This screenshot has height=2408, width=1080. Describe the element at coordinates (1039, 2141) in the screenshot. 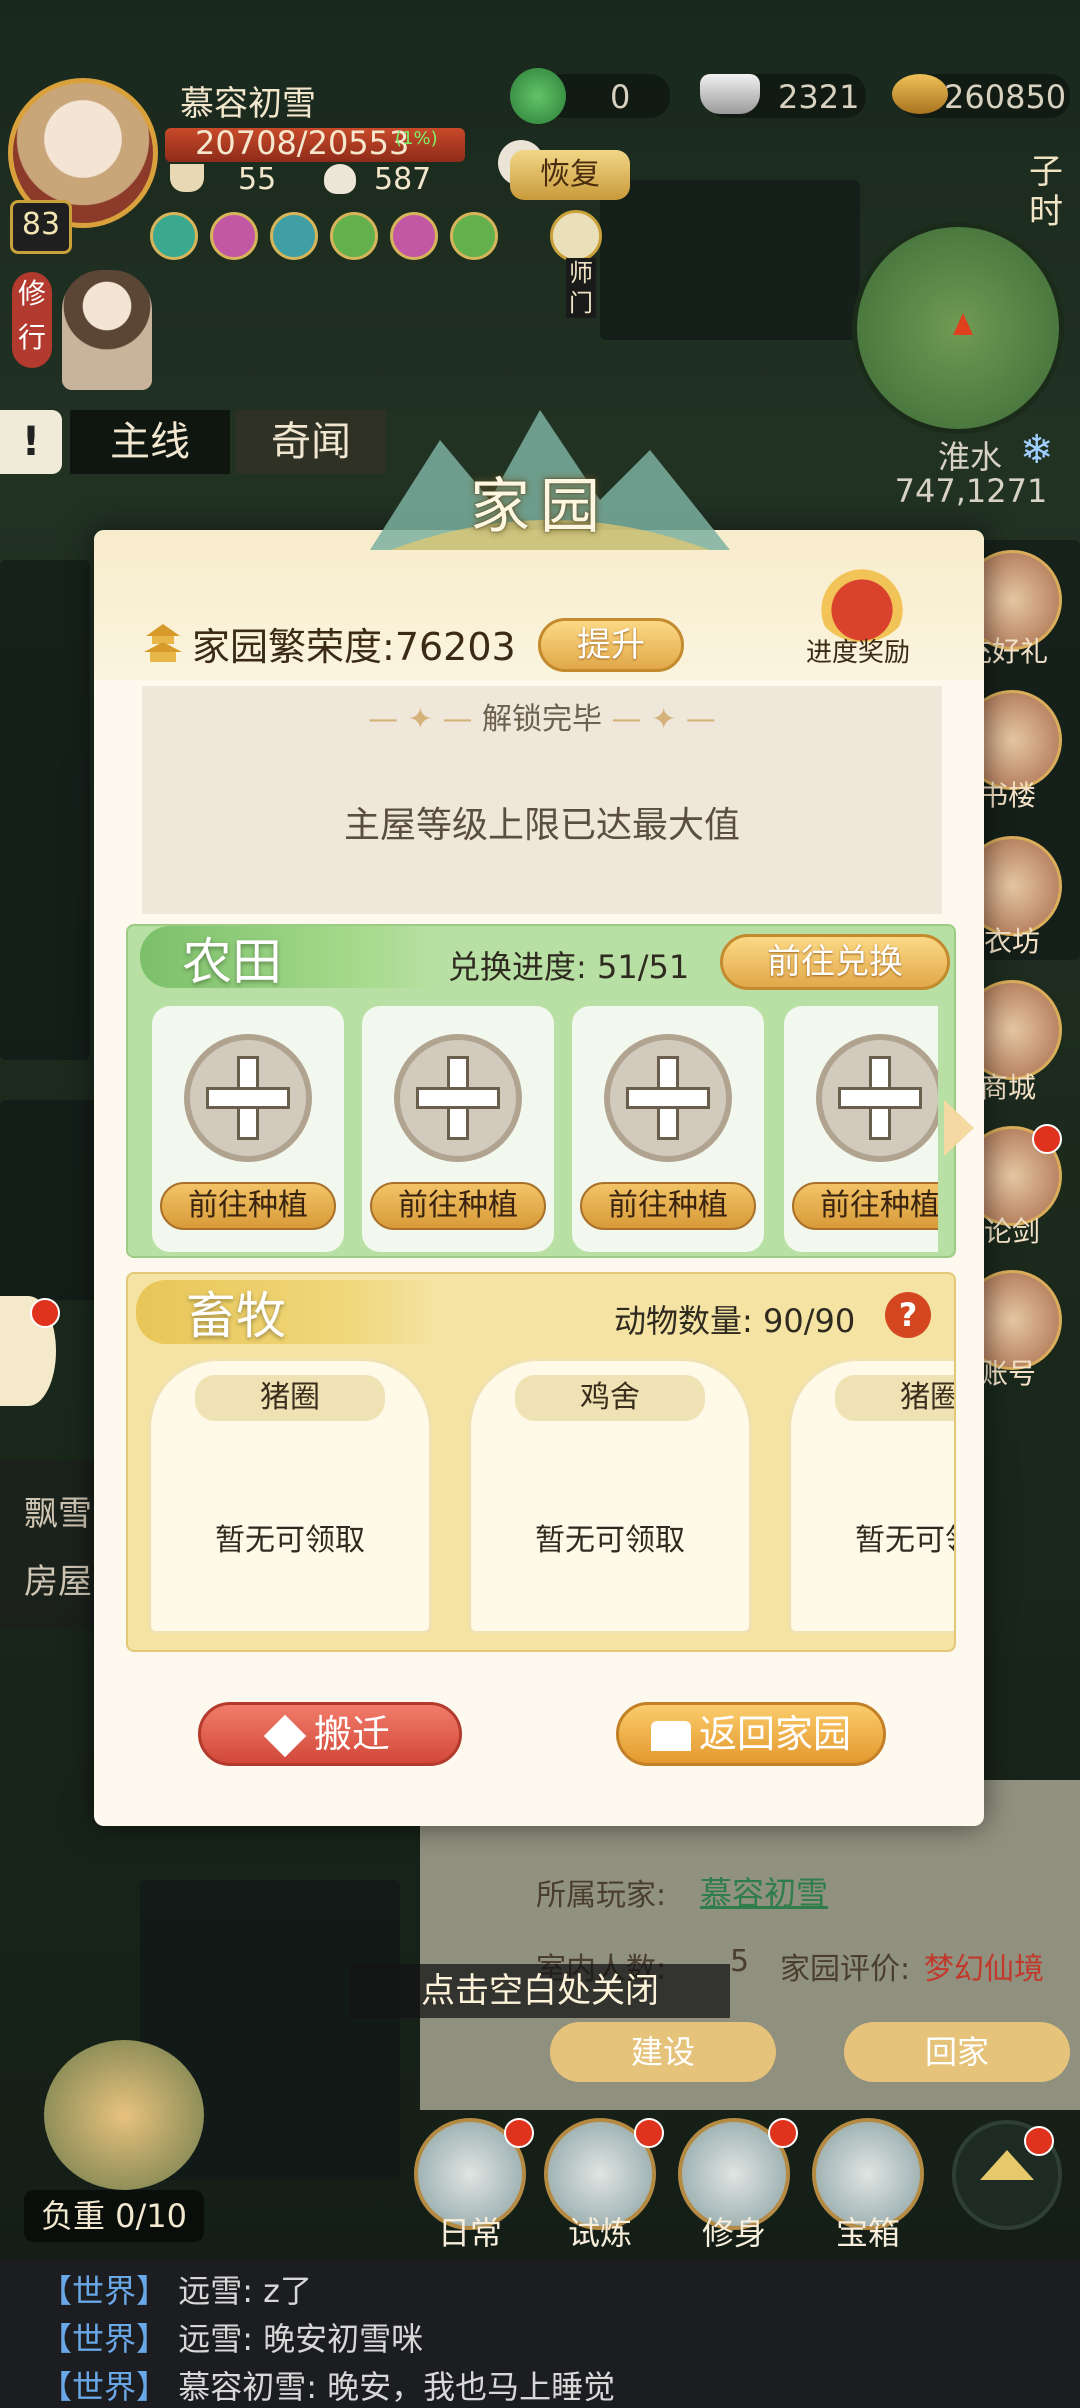

I see `expand-red-dot` at that location.